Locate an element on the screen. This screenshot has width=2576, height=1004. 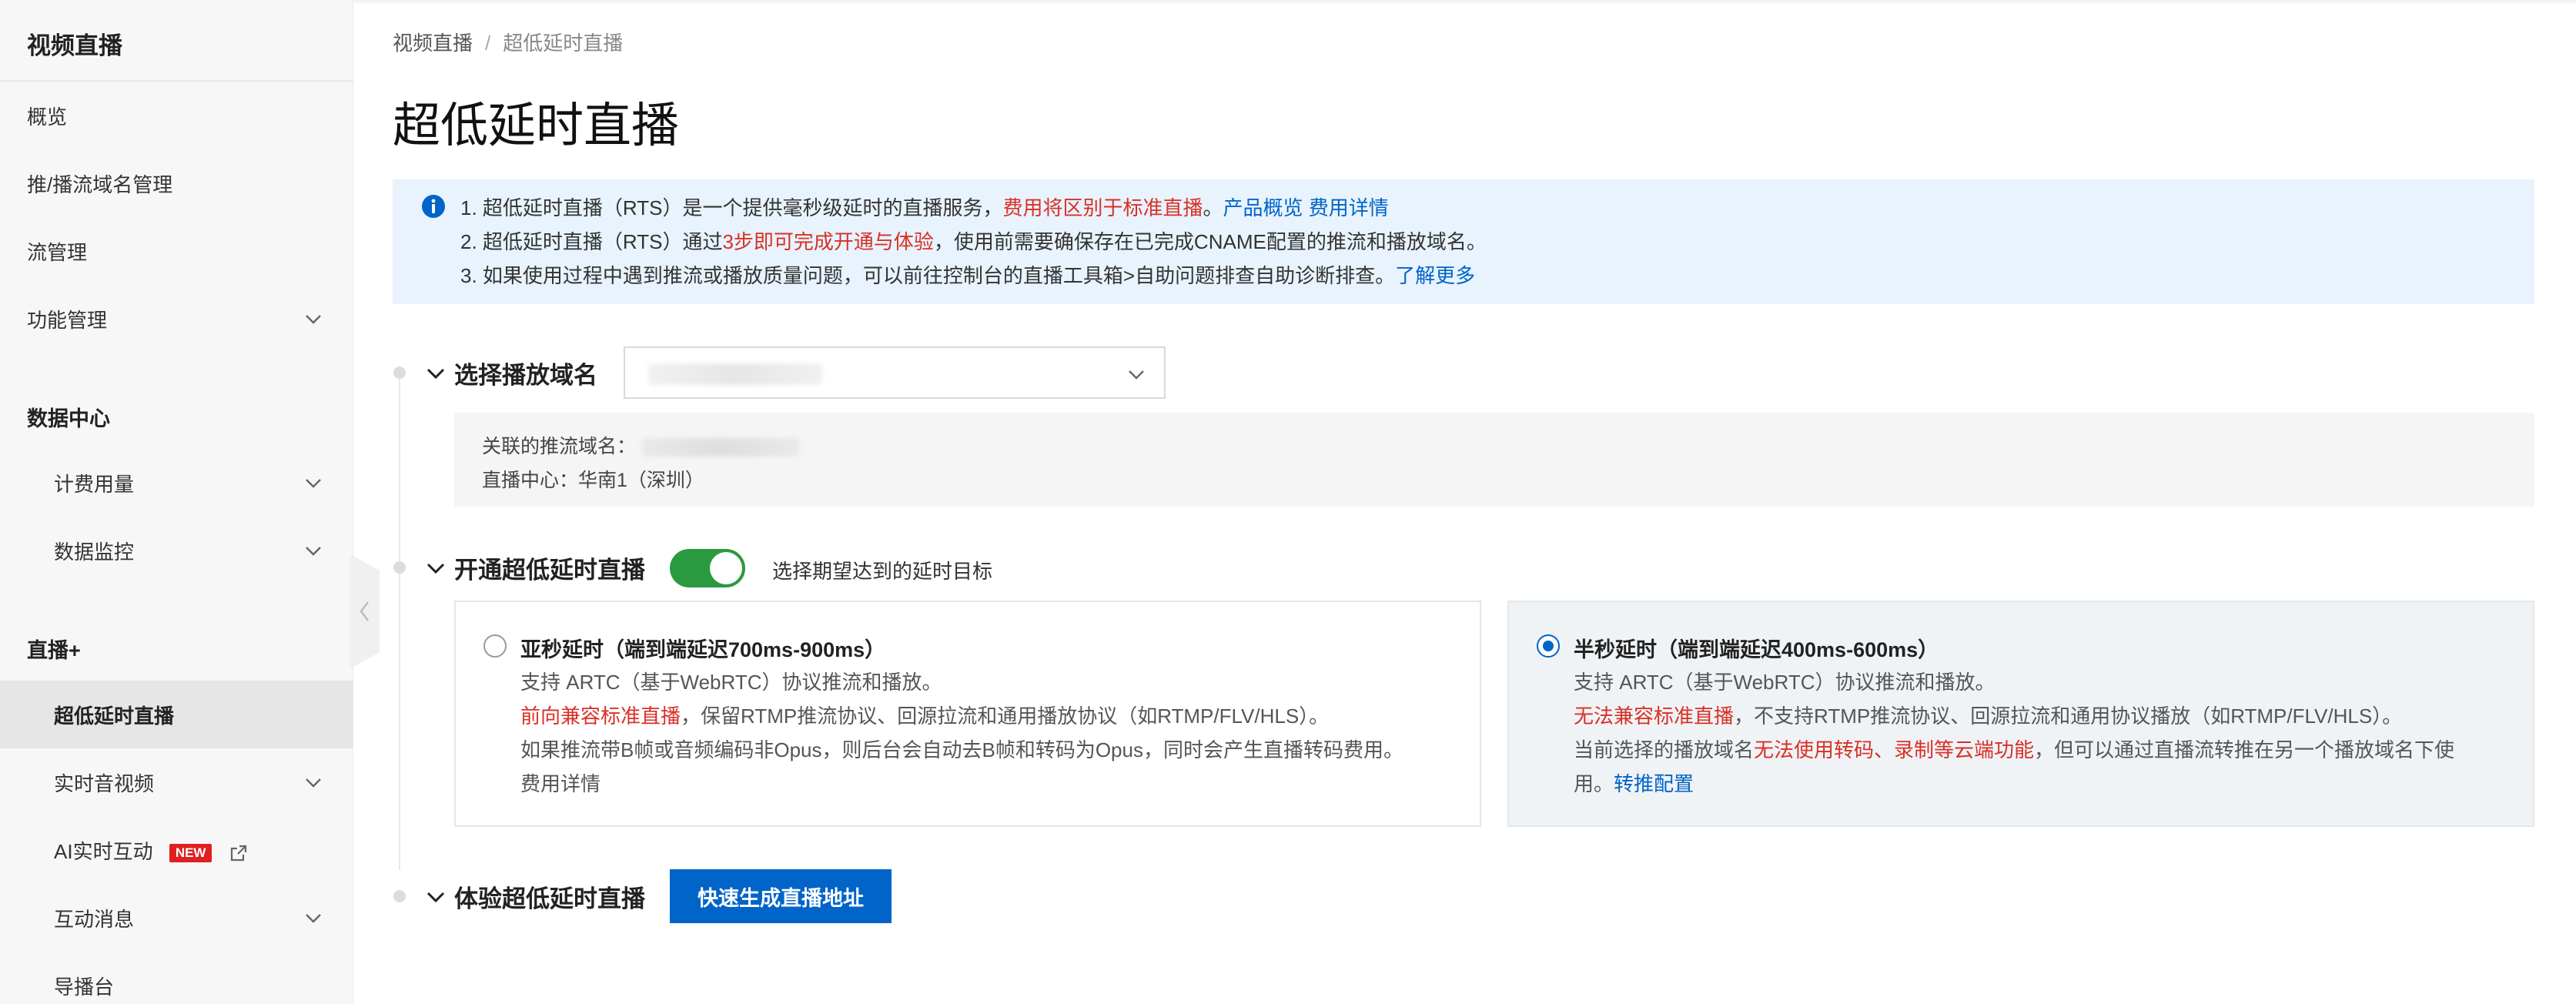
sidebar-title: 视频直播 is located at coordinates (74, 45).